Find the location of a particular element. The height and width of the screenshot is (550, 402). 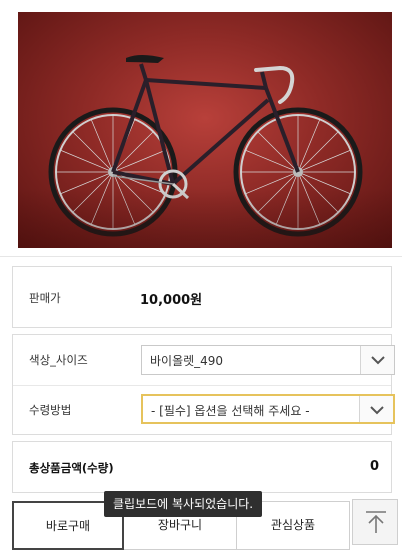

total-row: 총상품금액(수량) 0 is located at coordinates (202, 467).